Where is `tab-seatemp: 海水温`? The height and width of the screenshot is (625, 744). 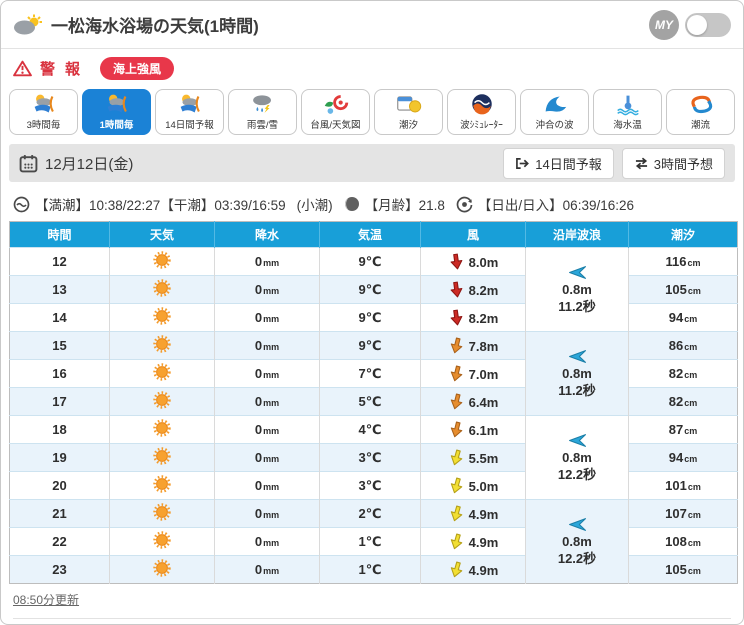 tab-seatemp: 海水温 is located at coordinates (627, 112).